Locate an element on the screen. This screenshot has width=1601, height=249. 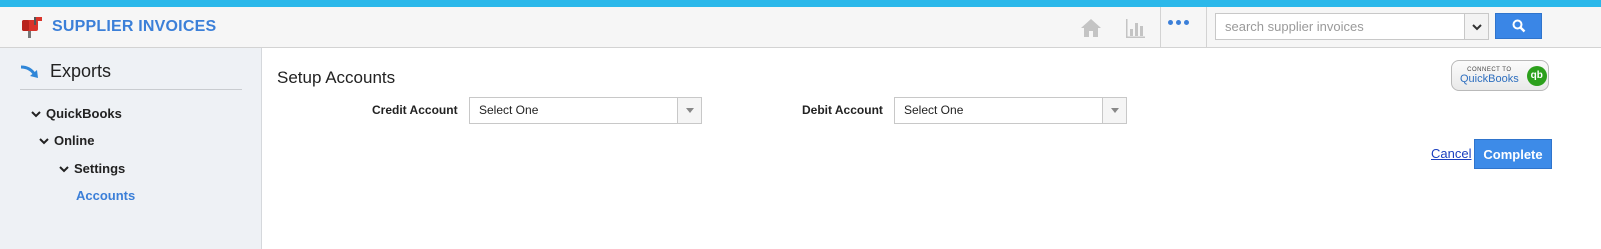
qb-badge-big: QuickBooks is located at coordinates (1489, 78).